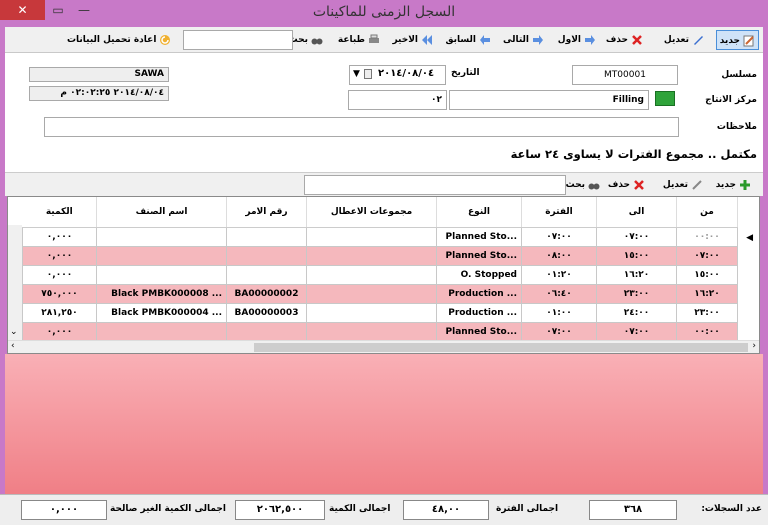 The height and width of the screenshot is (525, 768). Describe the element at coordinates (626, 185) in the screenshot. I see `grid-delete-button: حذف` at that location.